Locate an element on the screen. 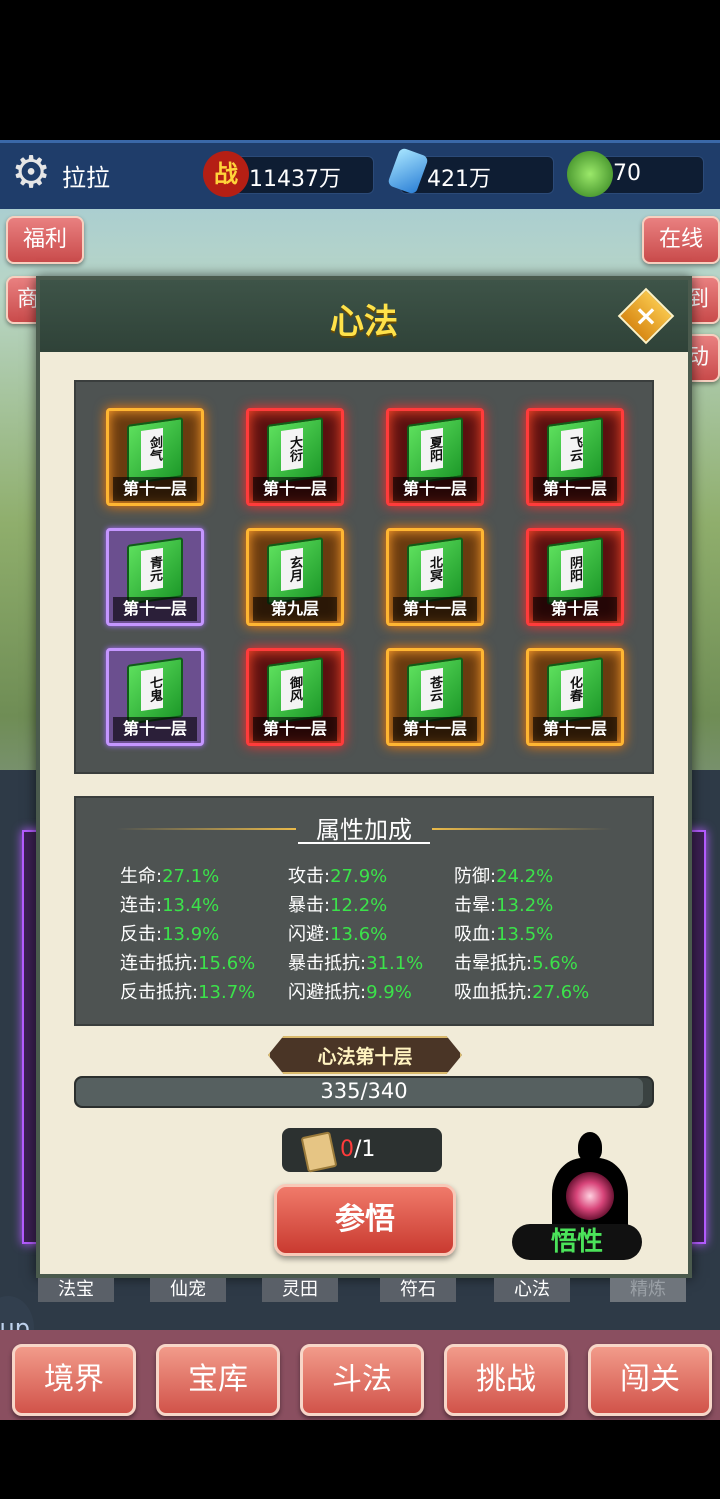 Image resolution: width=720 pixels, height=1499 pixels. skill-book: 大衍 第十一层 is located at coordinates (295, 457).